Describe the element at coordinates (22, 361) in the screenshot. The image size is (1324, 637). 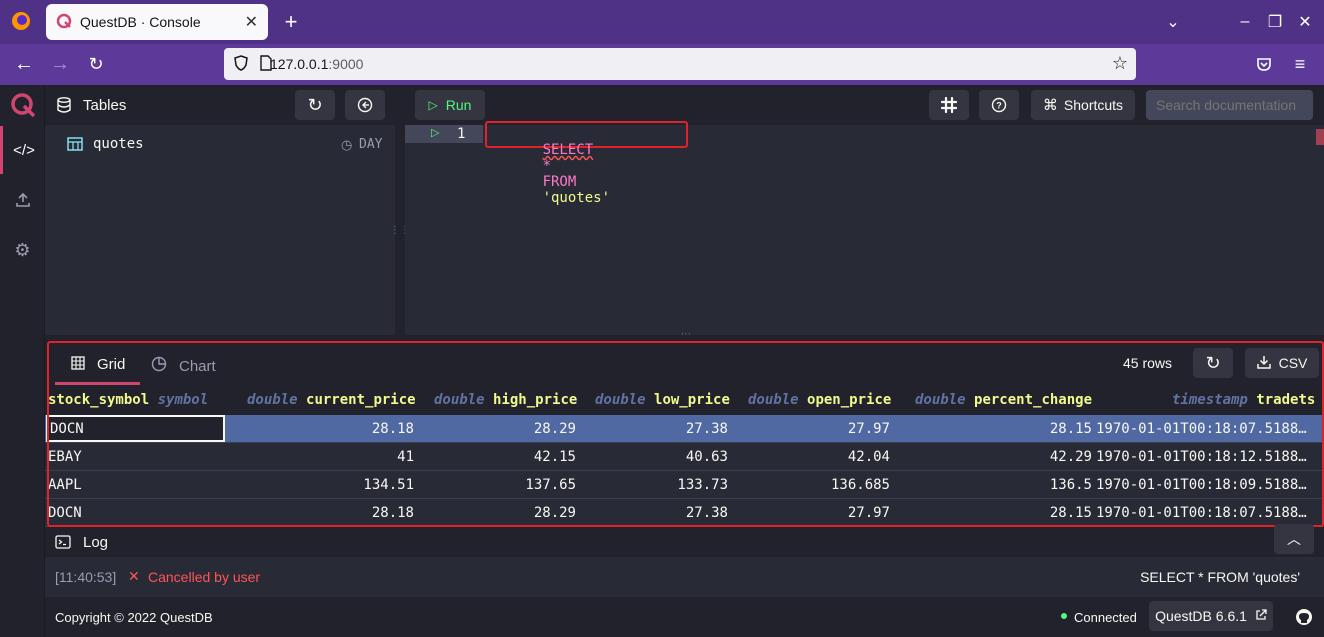
I see `side-navigation: </> ⚙` at that location.